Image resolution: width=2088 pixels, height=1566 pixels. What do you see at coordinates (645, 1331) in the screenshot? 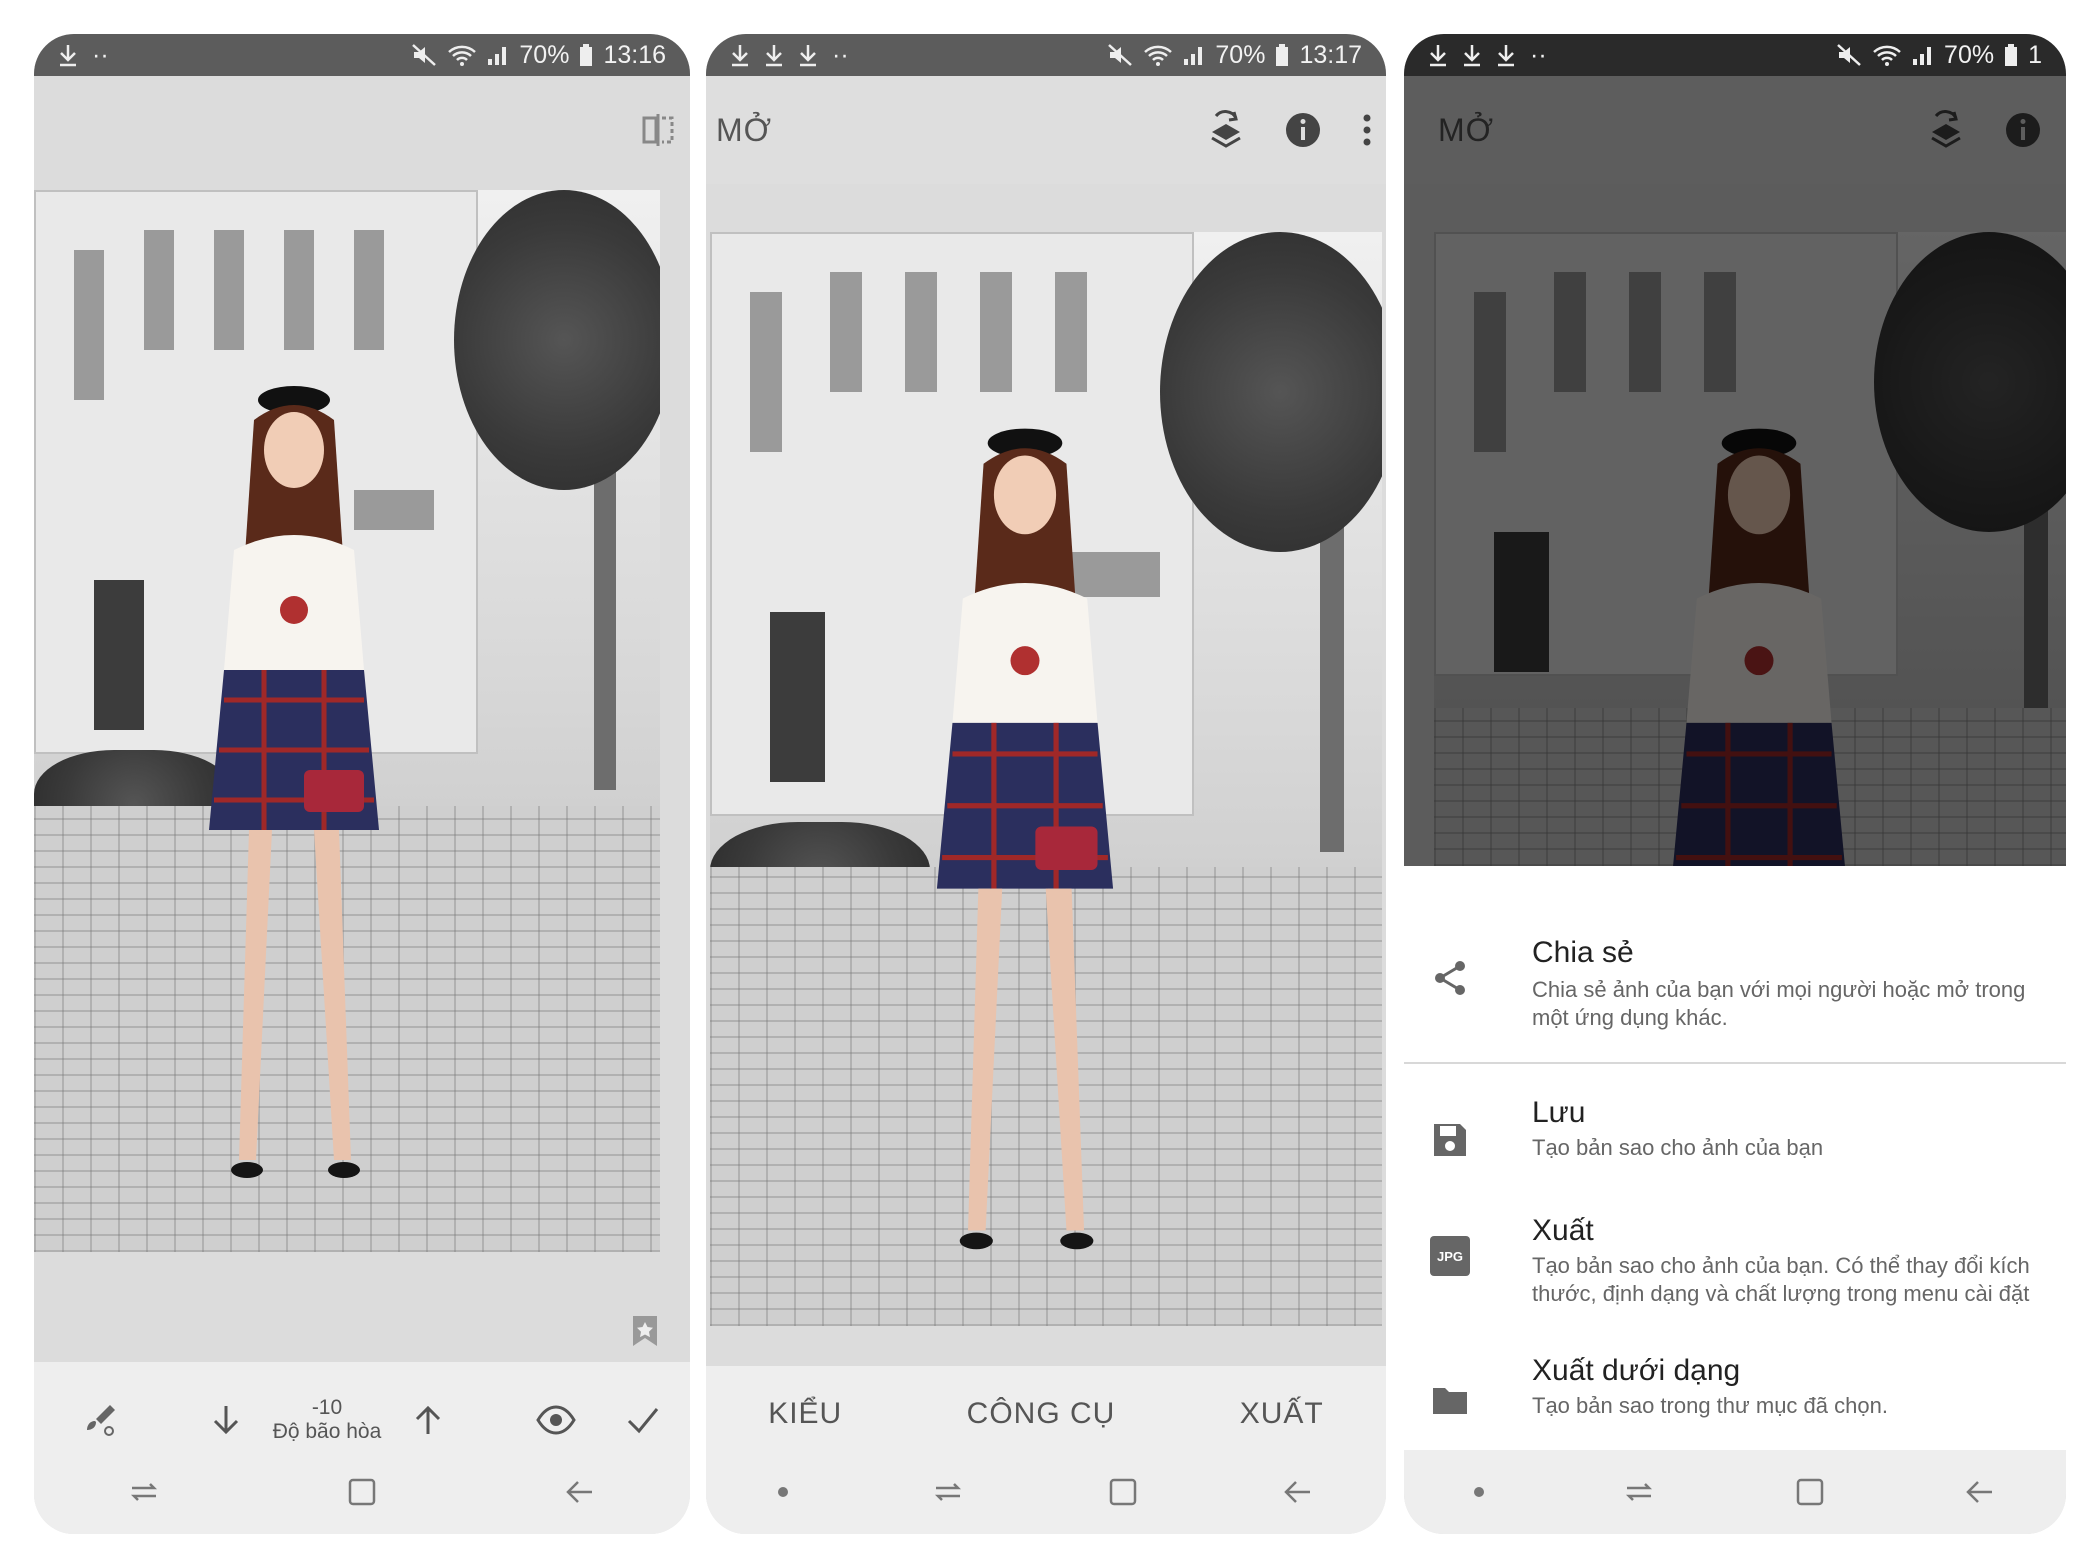
I see `bookmark-icon` at bounding box center [645, 1331].